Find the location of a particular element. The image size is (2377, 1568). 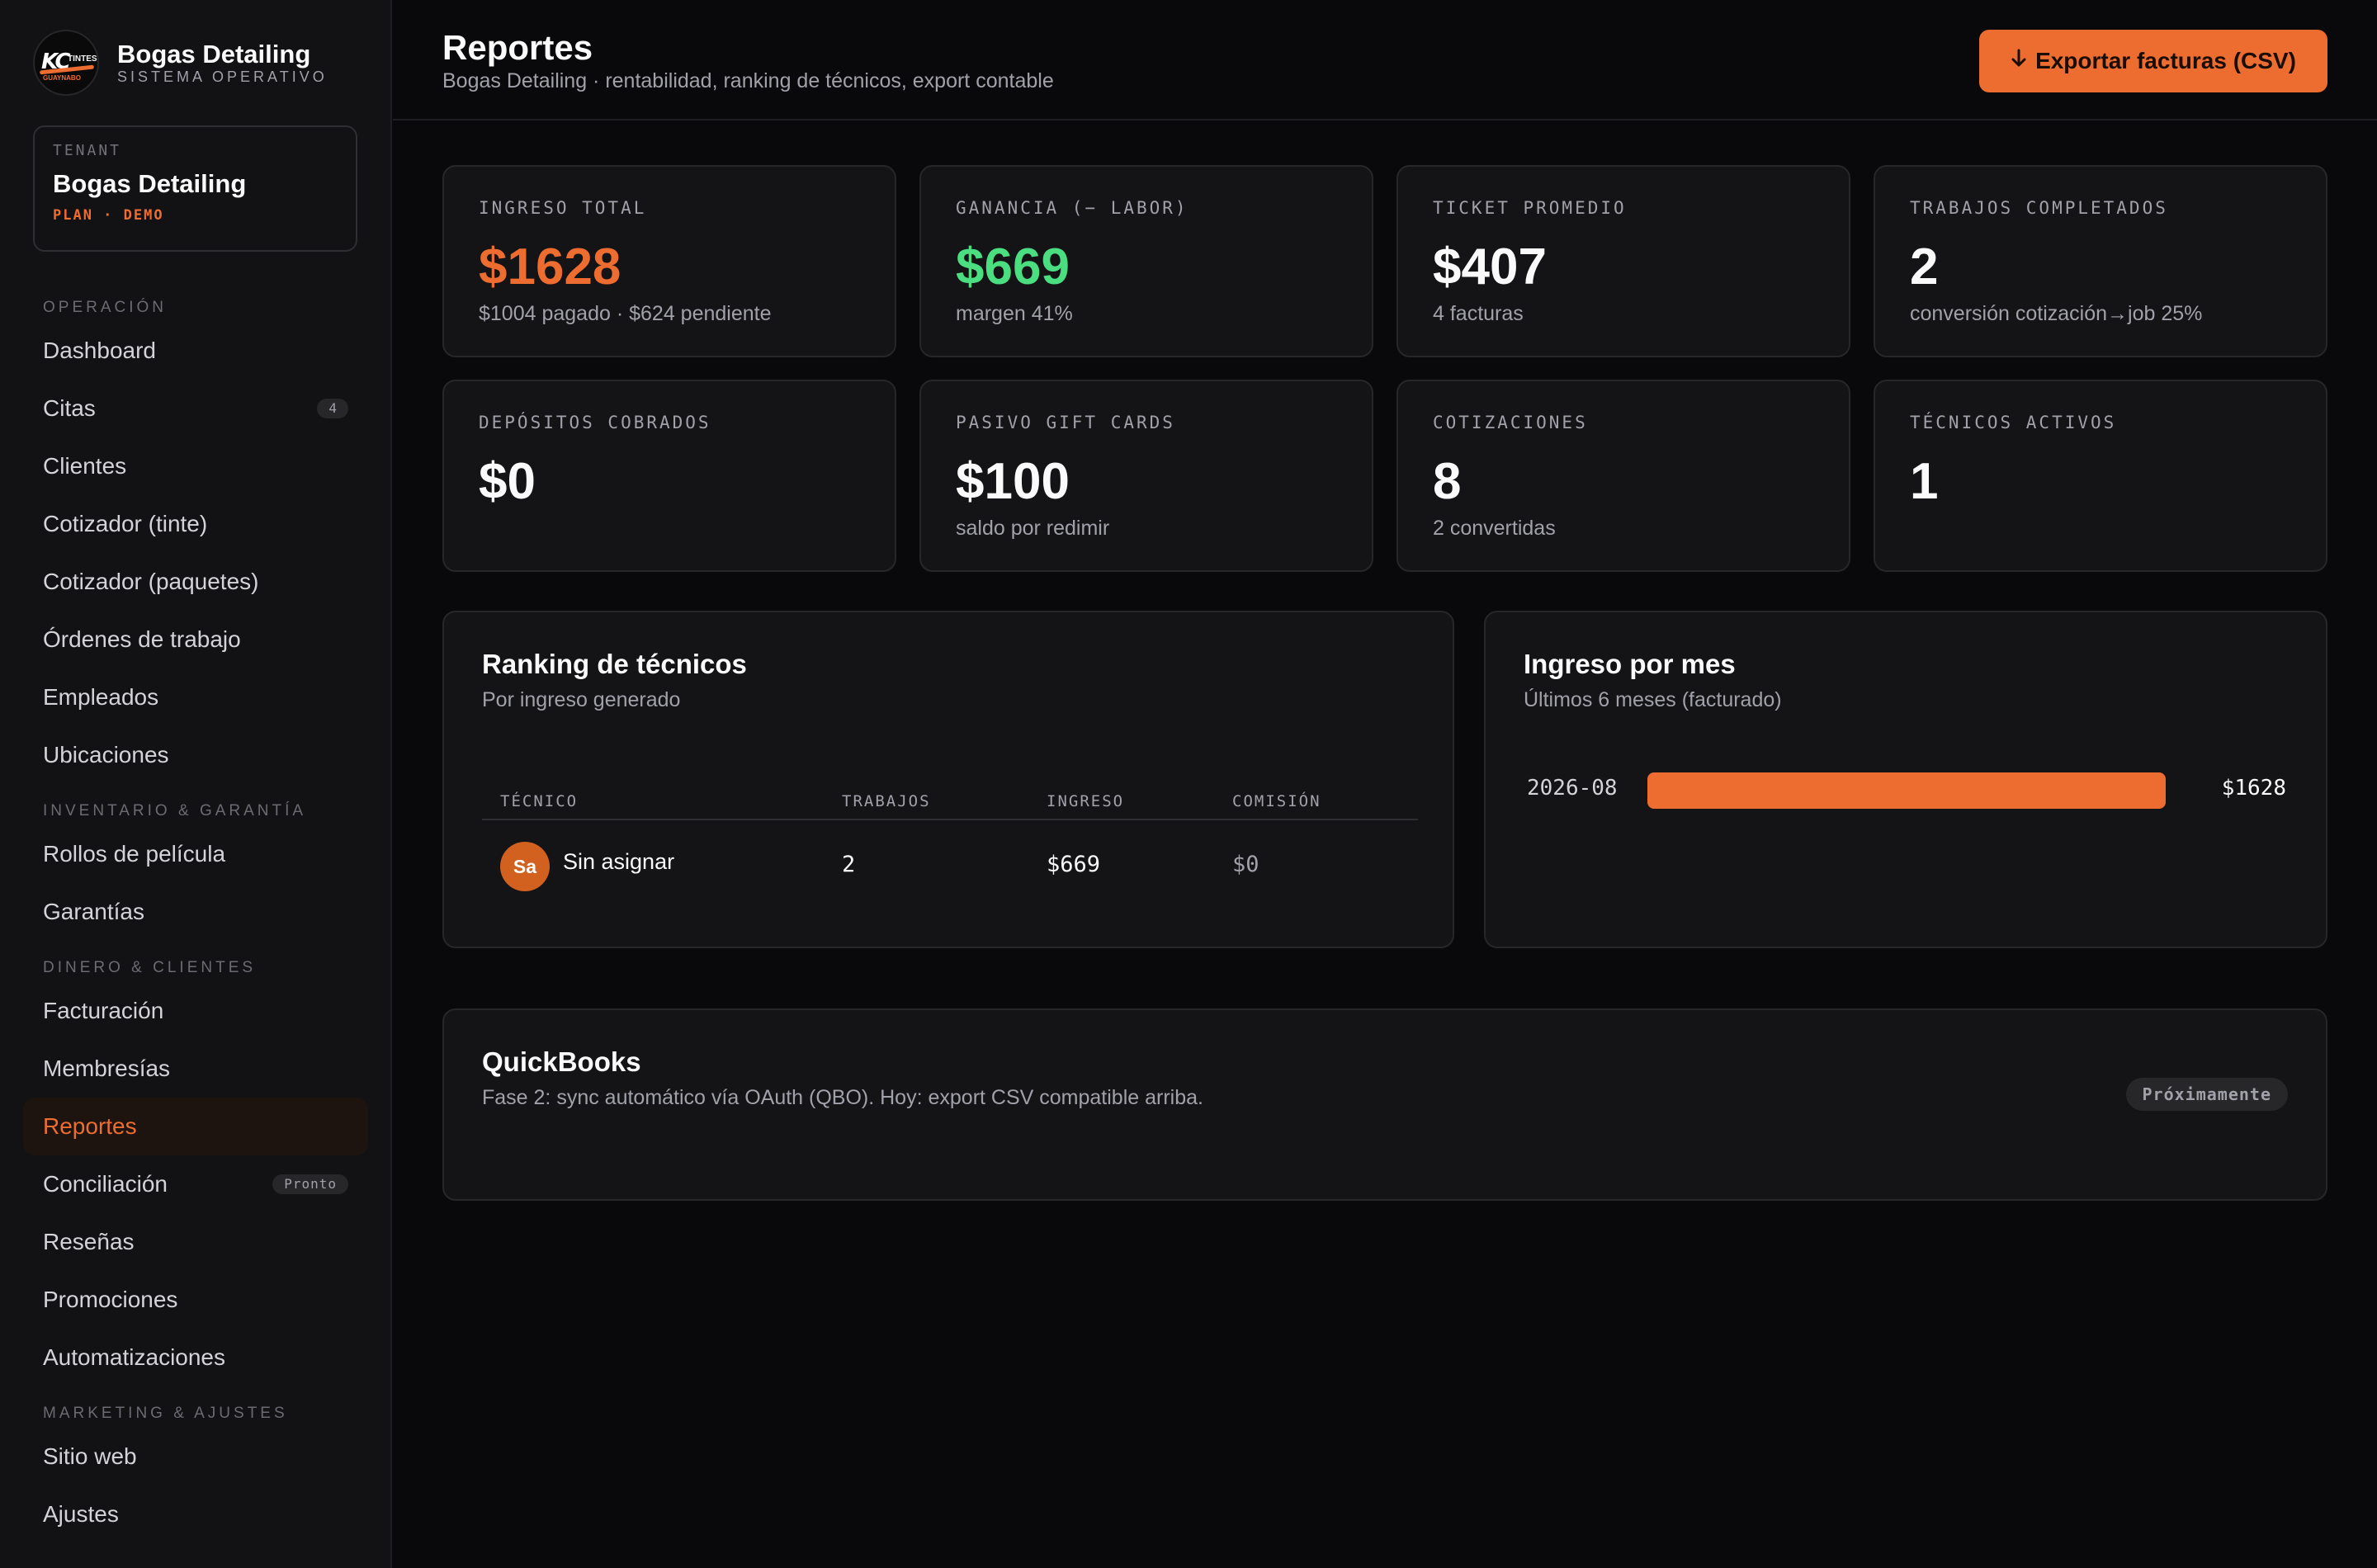

kpi-value: $100 is located at coordinates (1013, 481).